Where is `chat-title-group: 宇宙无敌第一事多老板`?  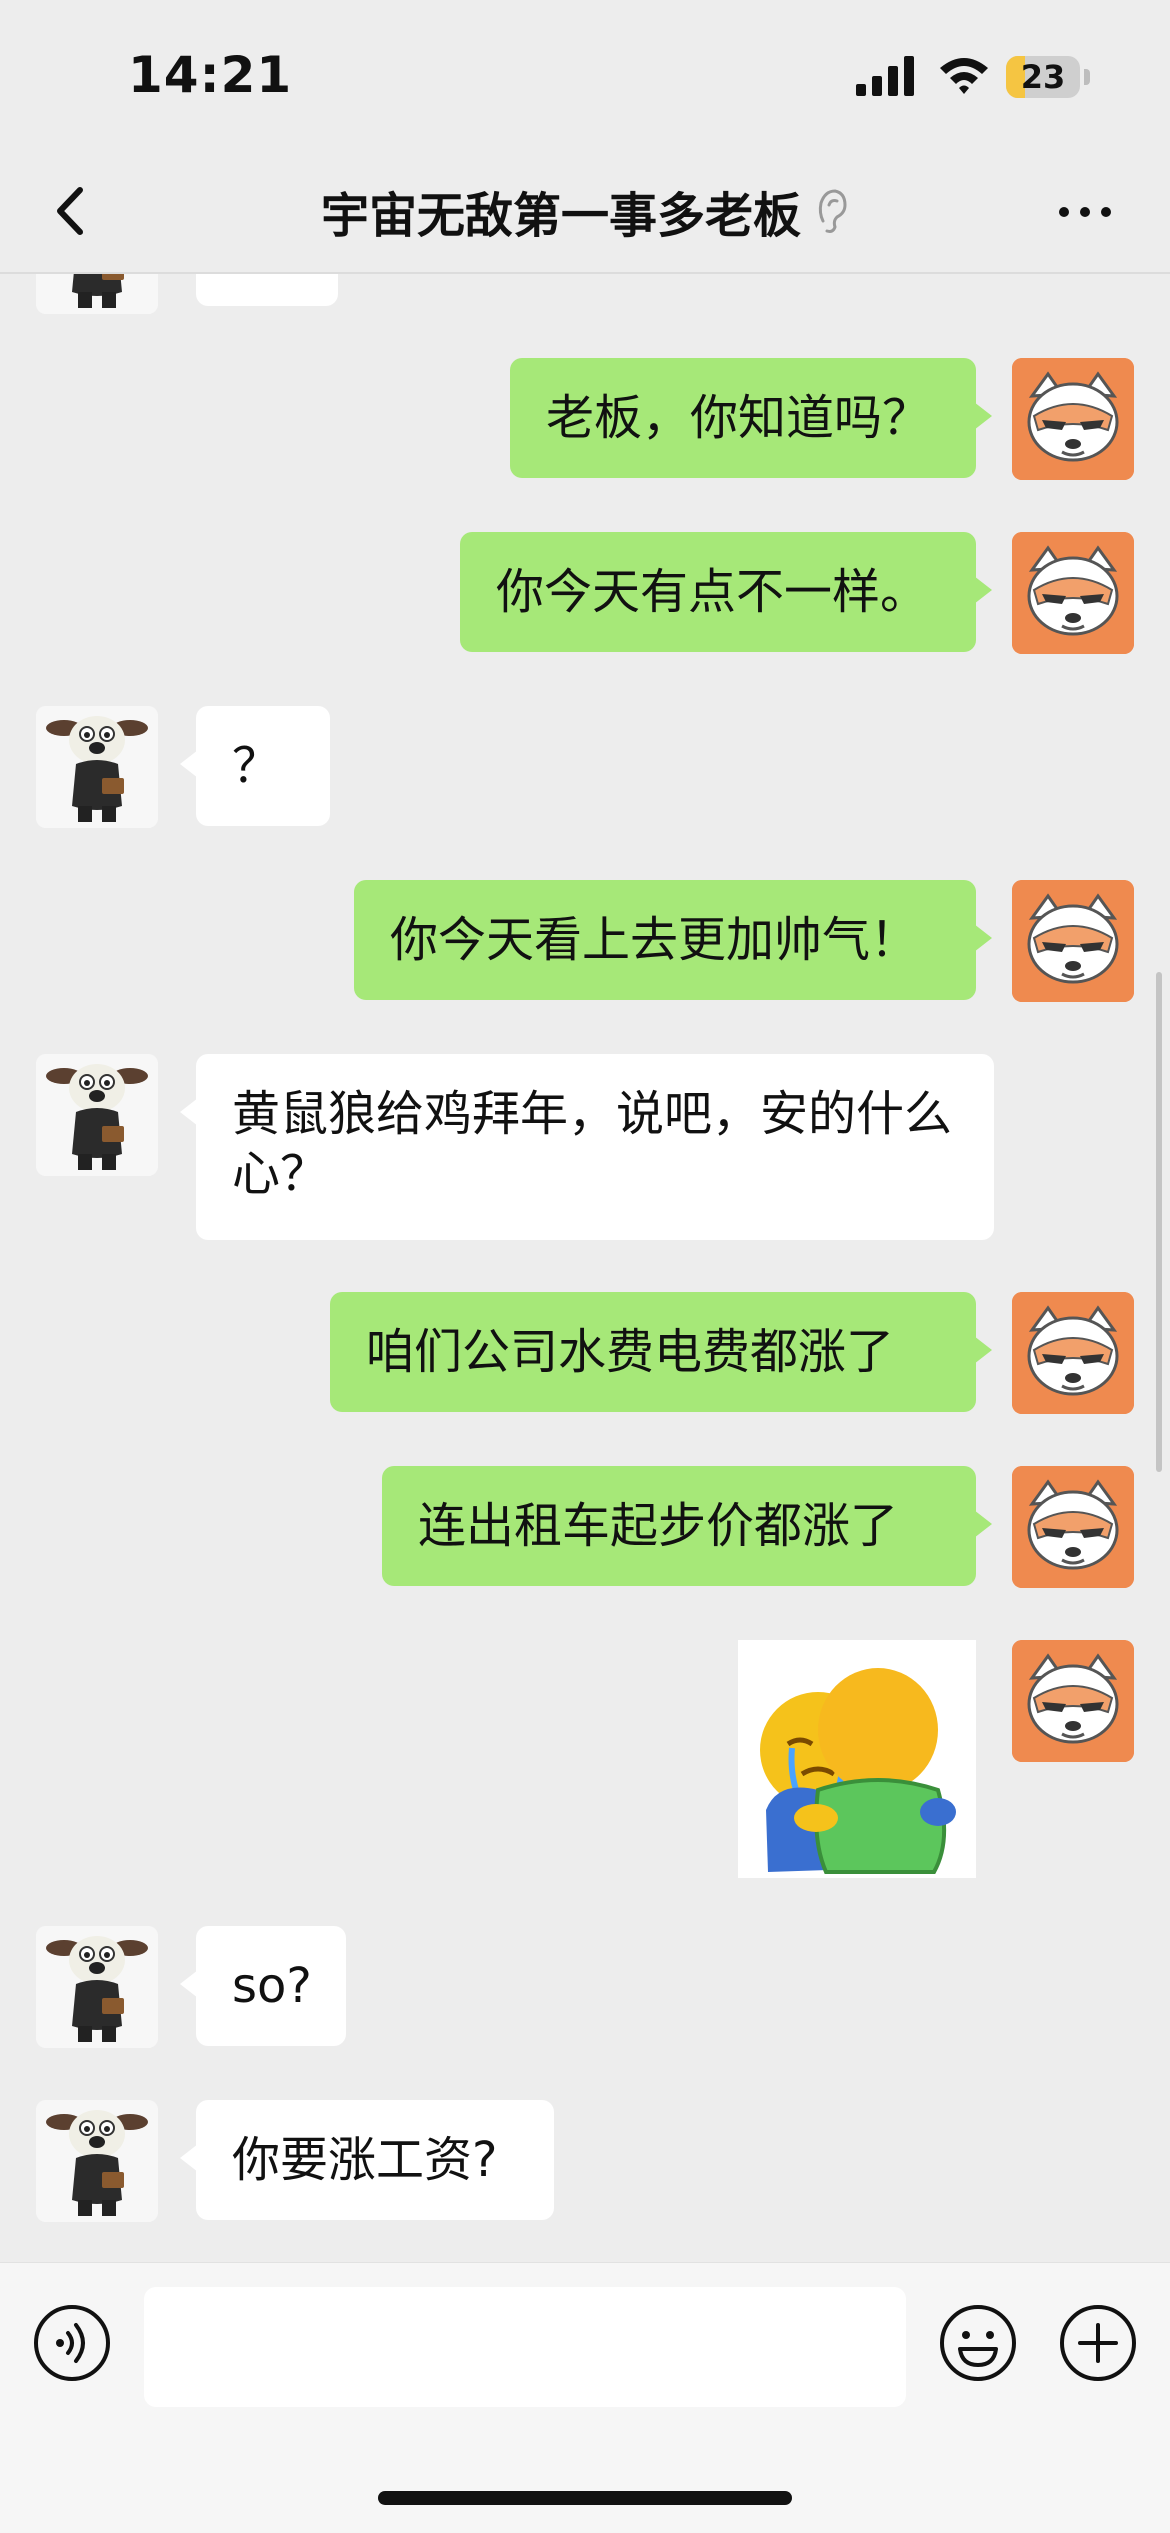
chat-title-group: 宇宙无敌第一事多老板 is located at coordinates (585, 211).